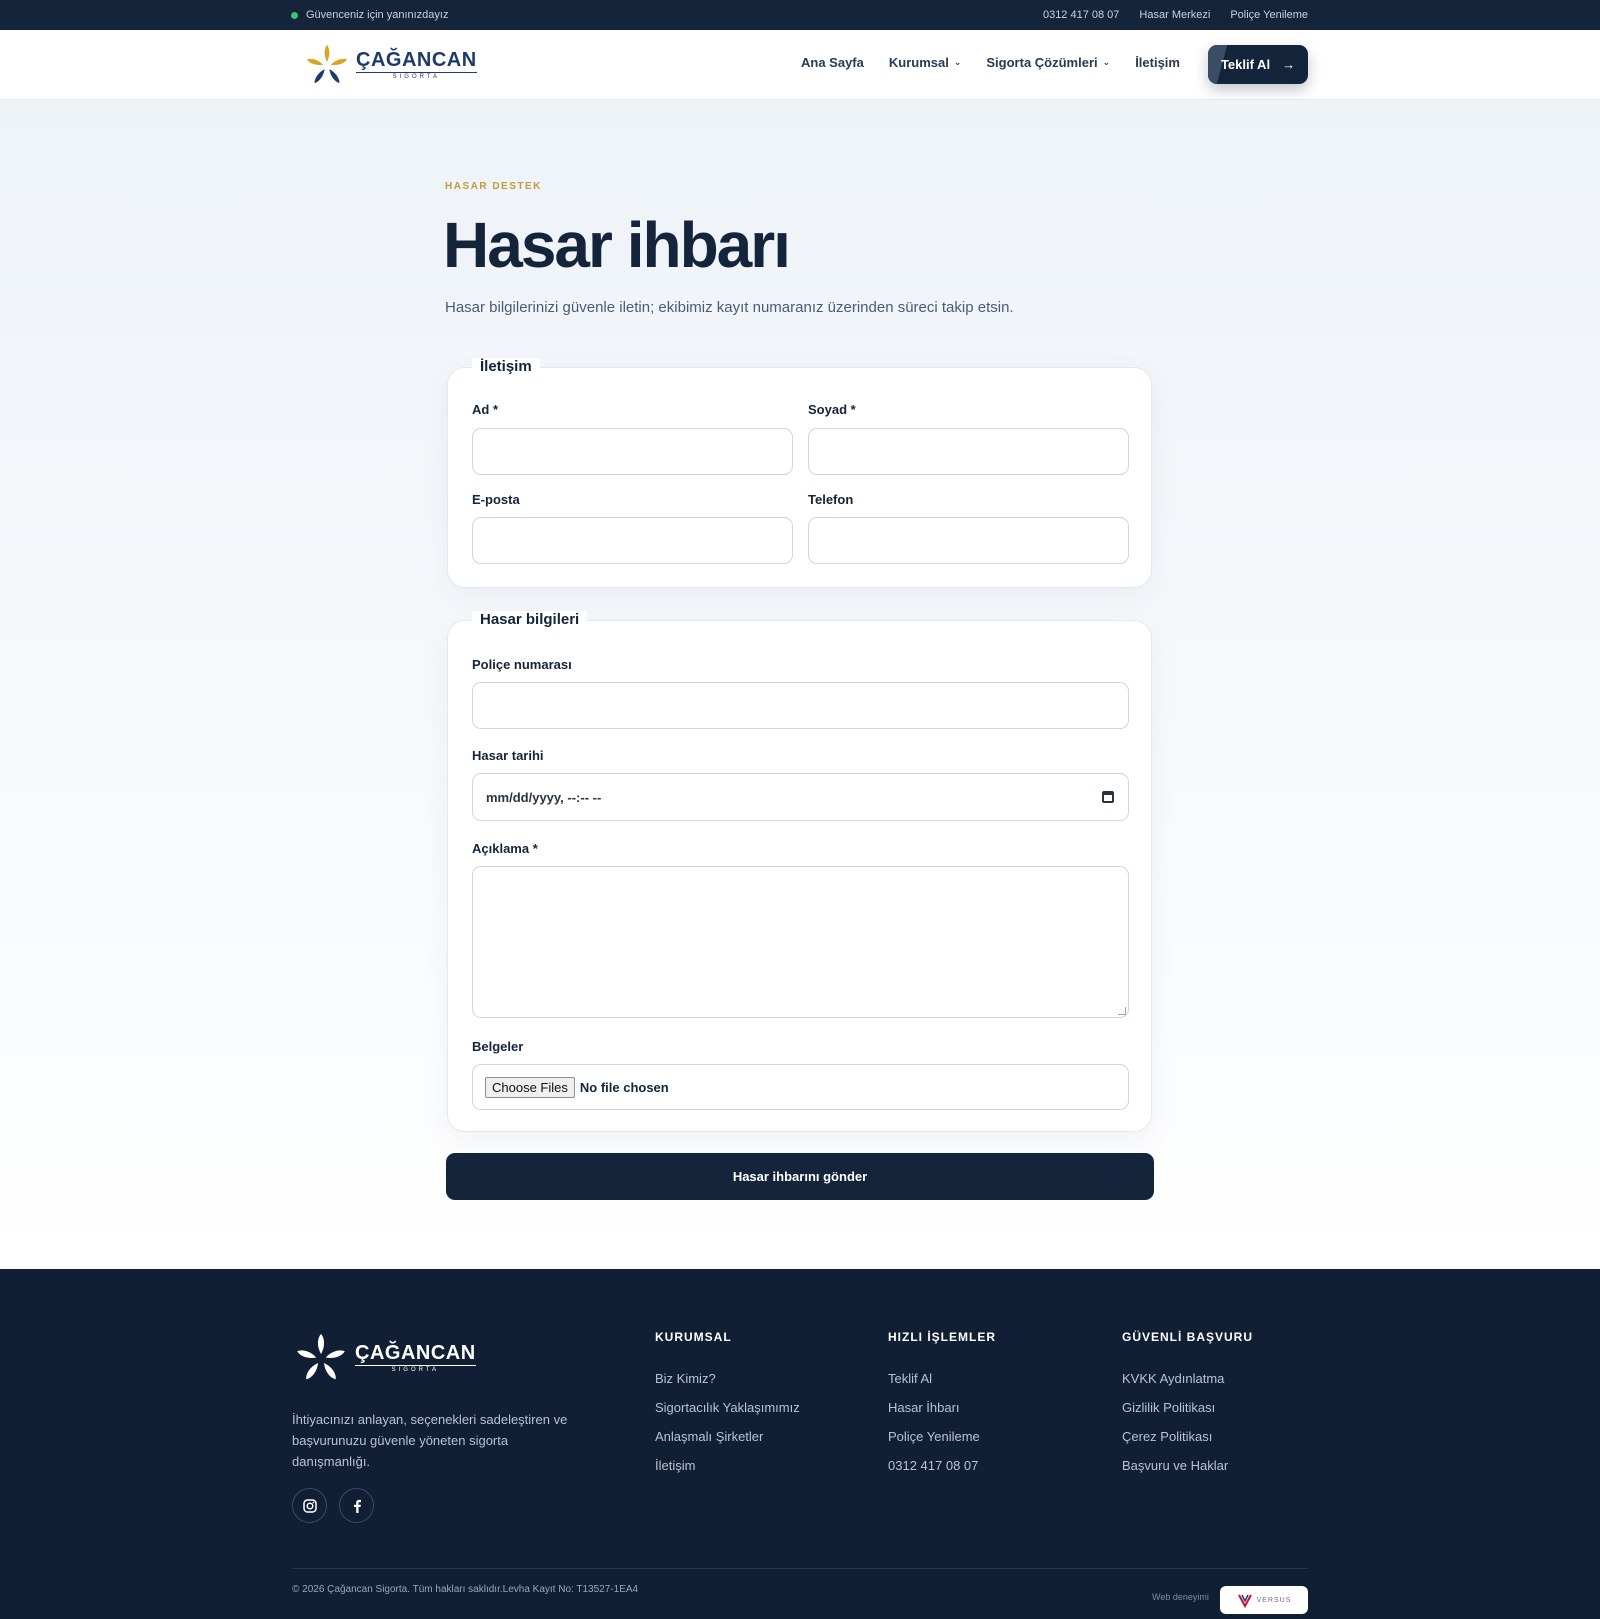  What do you see at coordinates (1188, 1337) in the screenshot?
I see `footer-column-title: GÜVENLİ BAŞVURU` at bounding box center [1188, 1337].